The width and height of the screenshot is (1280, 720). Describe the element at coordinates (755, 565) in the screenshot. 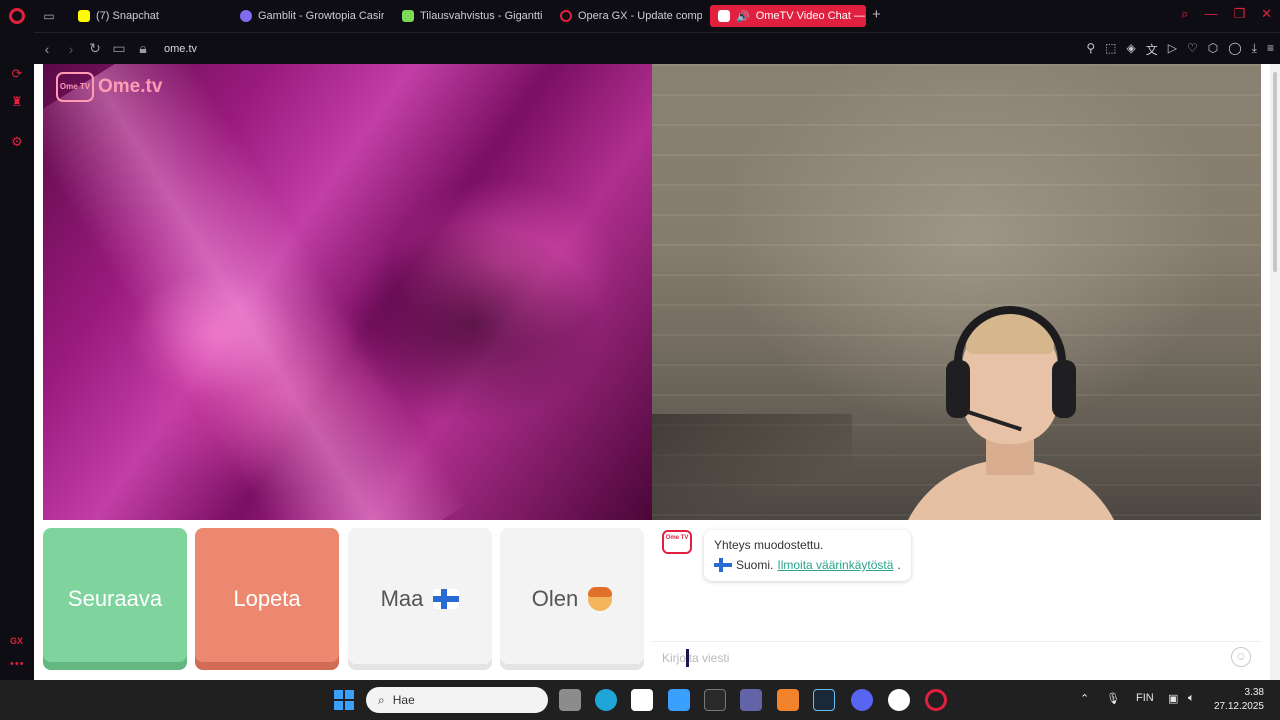

I see `country-label: Suomi.` at that location.